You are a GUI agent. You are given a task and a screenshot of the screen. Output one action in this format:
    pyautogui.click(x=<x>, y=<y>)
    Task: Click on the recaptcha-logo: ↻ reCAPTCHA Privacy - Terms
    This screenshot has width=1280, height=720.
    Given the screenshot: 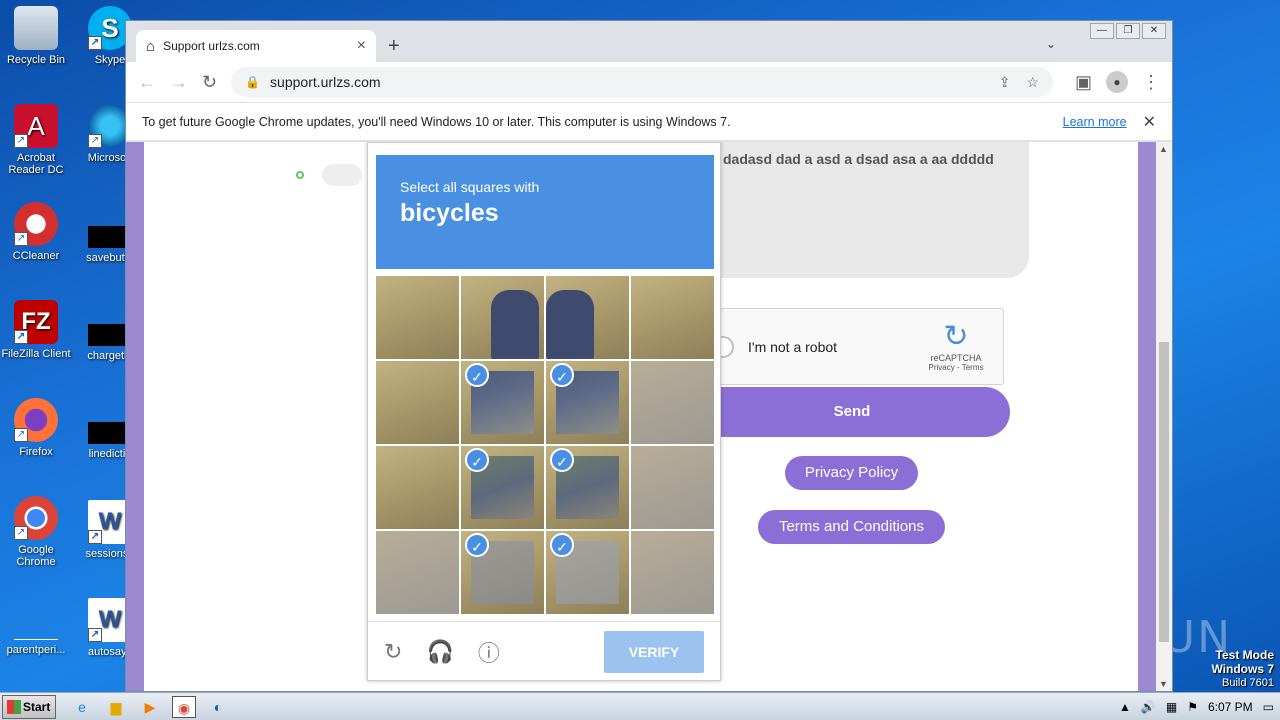 What is the action you would take?
    pyautogui.click(x=956, y=346)
    